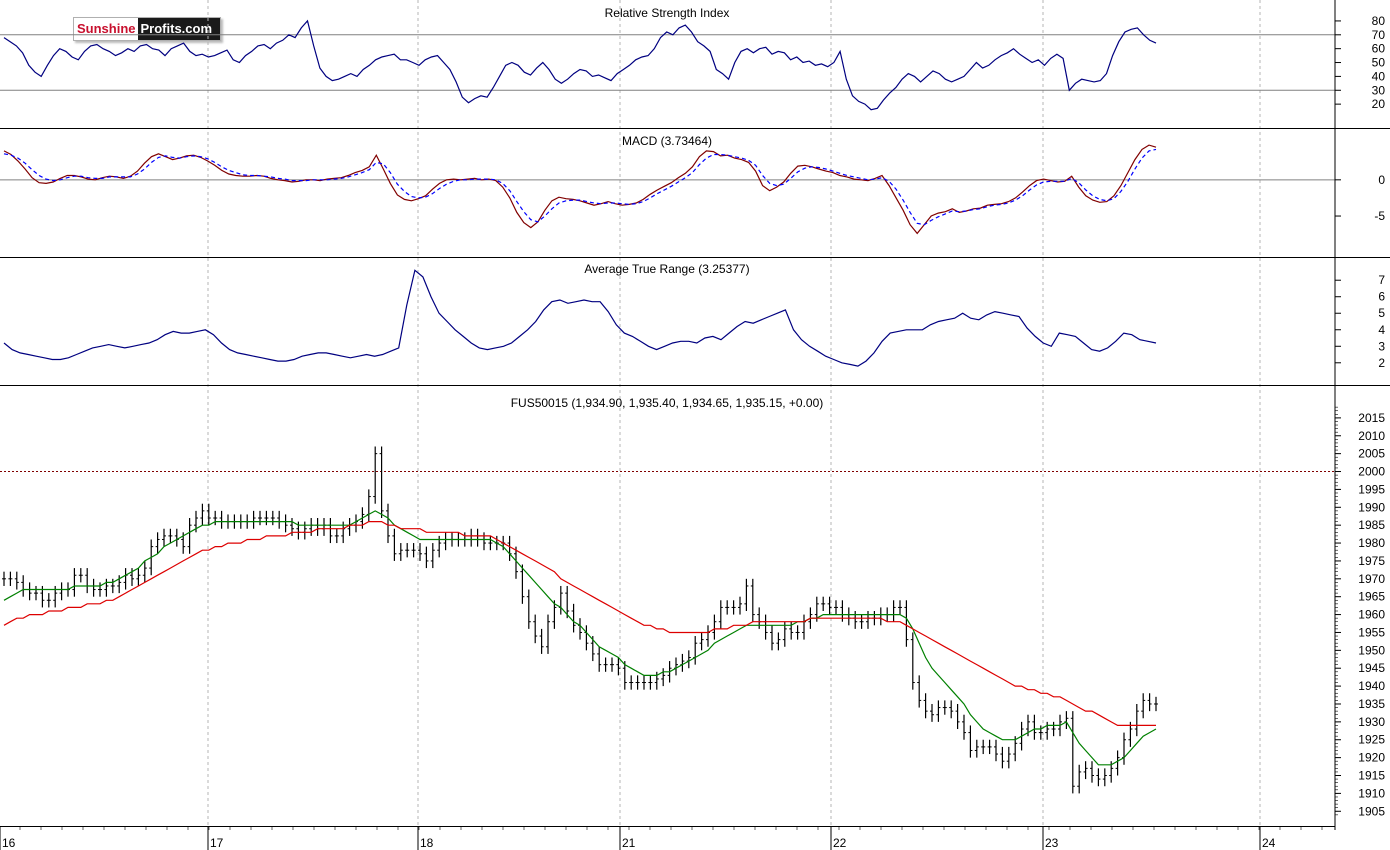  Describe the element at coordinates (840, 843) in the screenshot. I see `x-tick-label: 22` at that location.